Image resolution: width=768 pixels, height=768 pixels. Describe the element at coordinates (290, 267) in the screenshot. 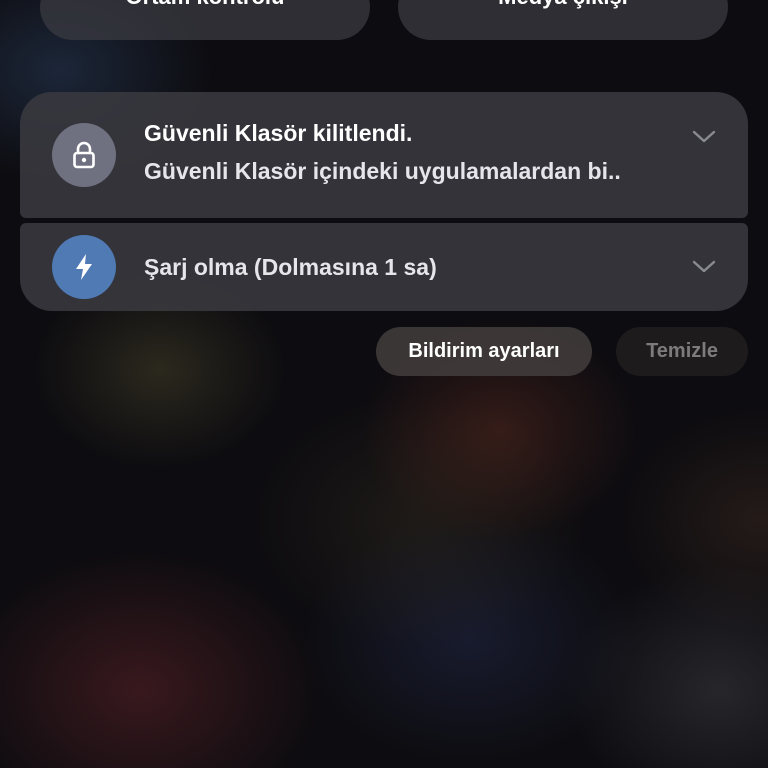

I see `notification-title: Şarj olma (Dolmasına 1 sa)` at that location.